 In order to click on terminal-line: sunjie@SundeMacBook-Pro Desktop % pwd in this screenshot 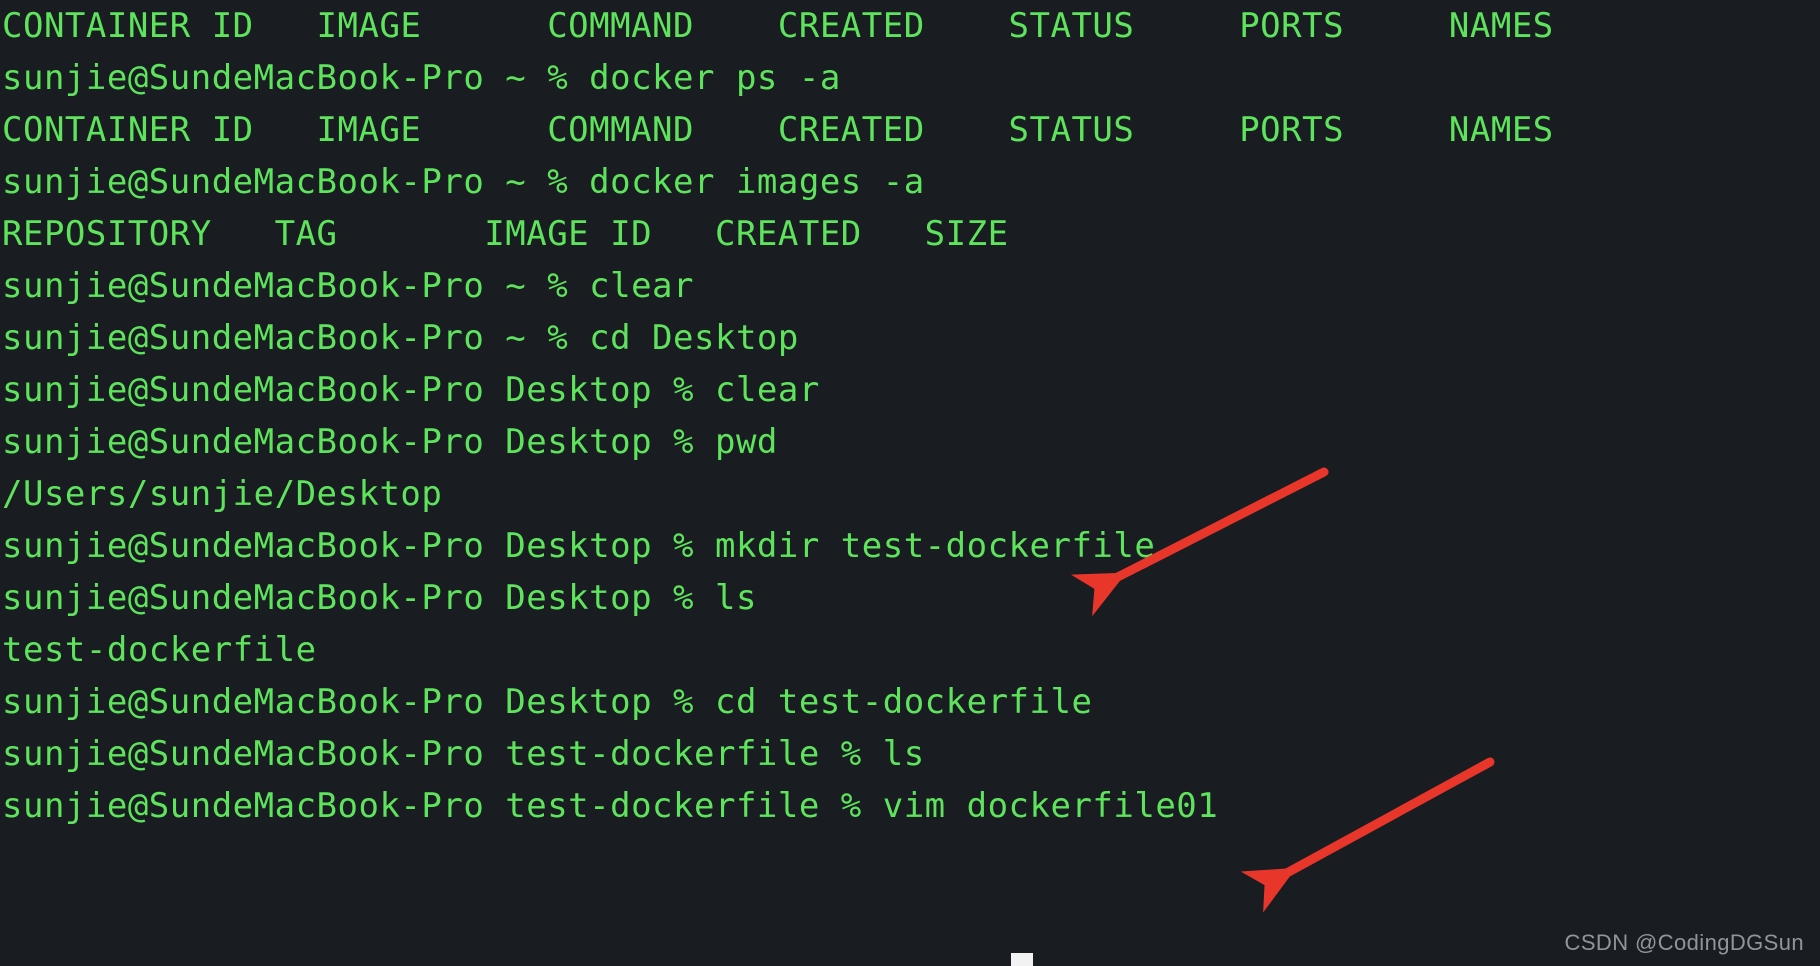, I will do `click(390, 442)`.